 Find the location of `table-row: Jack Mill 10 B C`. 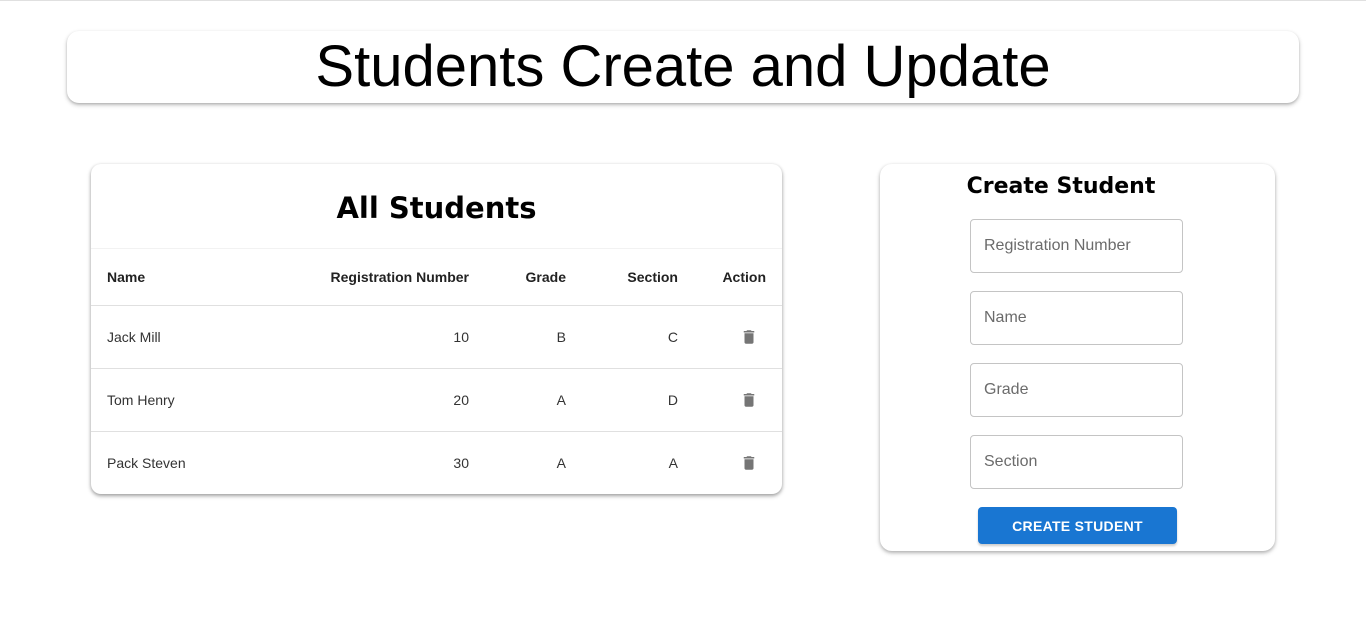

table-row: Jack Mill 10 B C is located at coordinates (436, 337).